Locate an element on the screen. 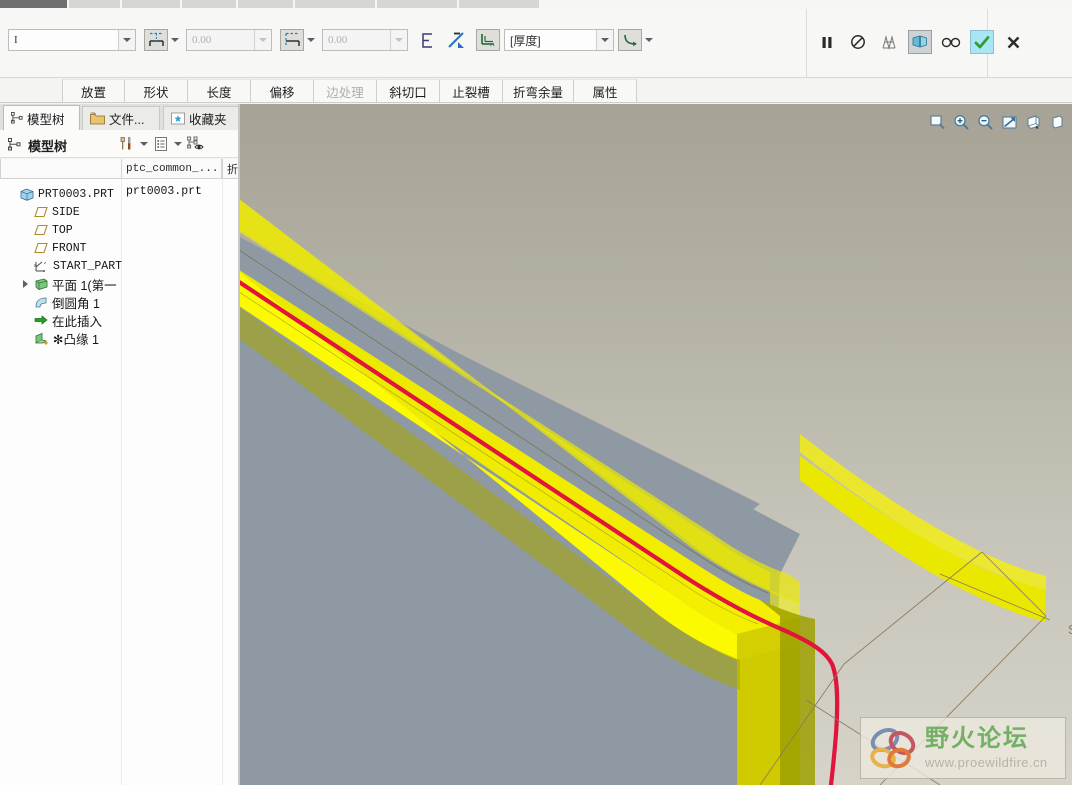 Image resolution: width=1072 pixels, height=785 pixels. flange-profile-dropdown-arrow is located at coordinates (126, 40).